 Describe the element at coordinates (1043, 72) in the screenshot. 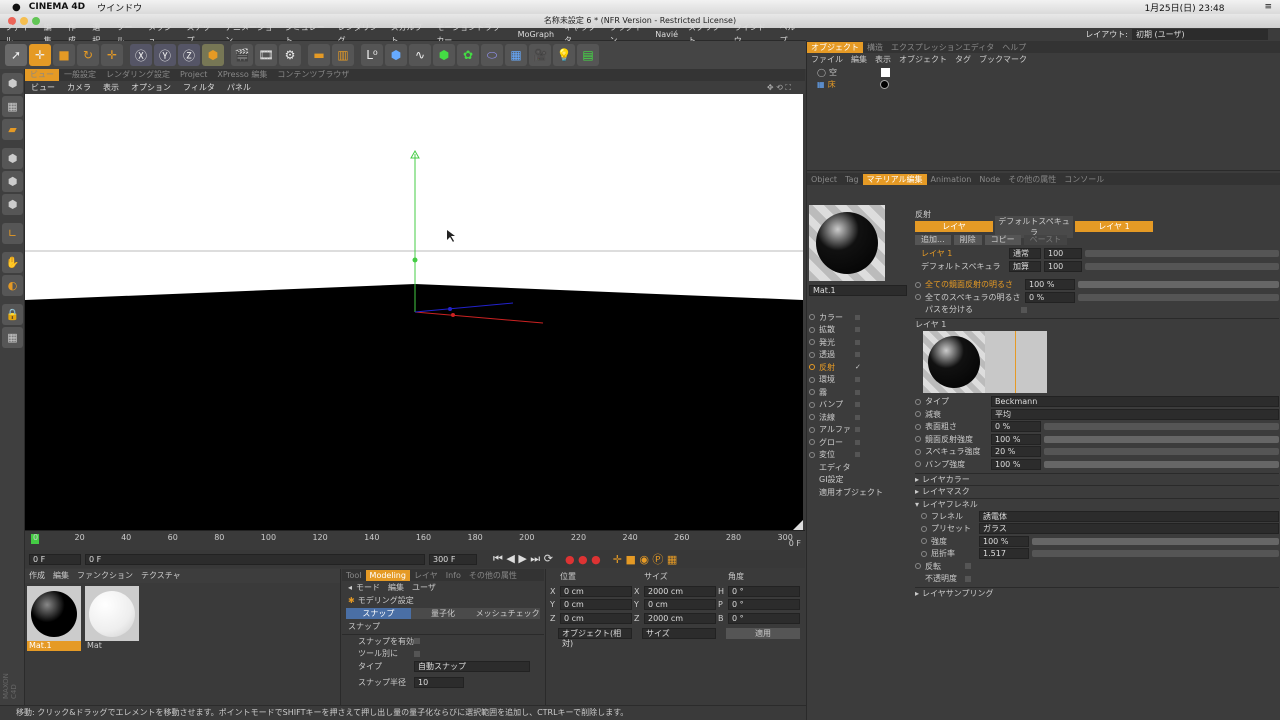

I see `object-row: ◯ 空` at that location.